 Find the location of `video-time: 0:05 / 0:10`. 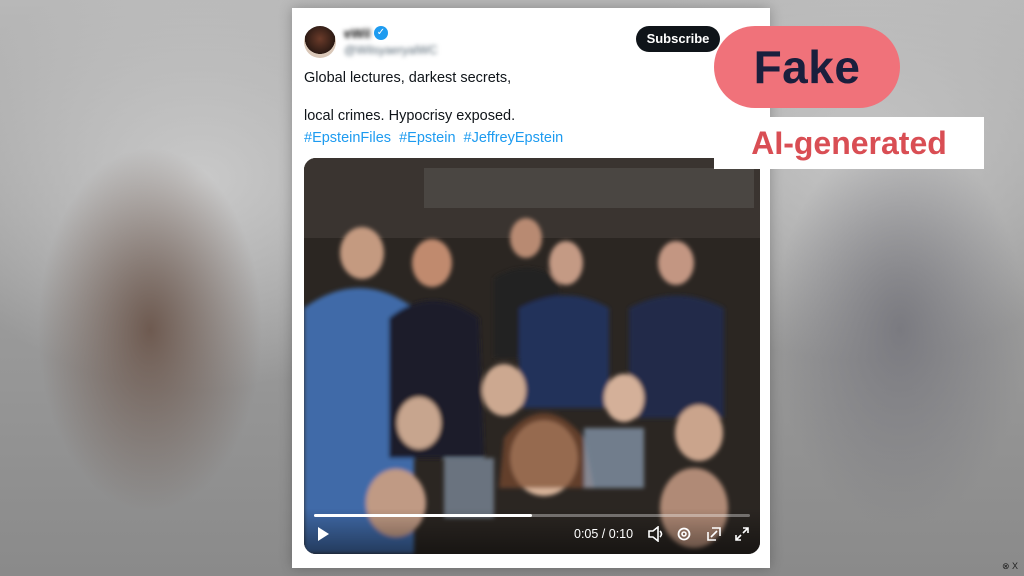

video-time: 0:05 / 0:10 is located at coordinates (604, 534).